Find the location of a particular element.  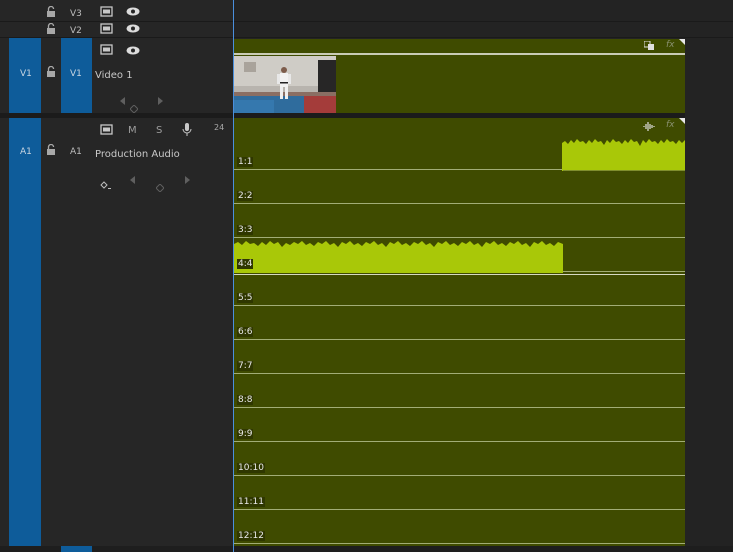

track-v1-name: Video 1 is located at coordinates (114, 75).